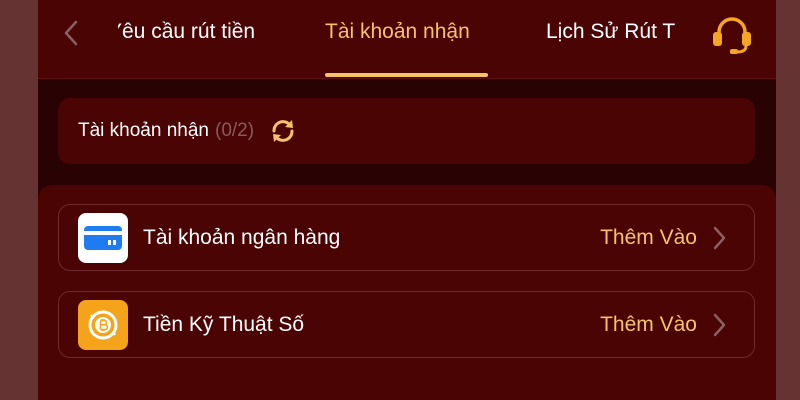  I want to click on headset-icon, so click(732, 35).